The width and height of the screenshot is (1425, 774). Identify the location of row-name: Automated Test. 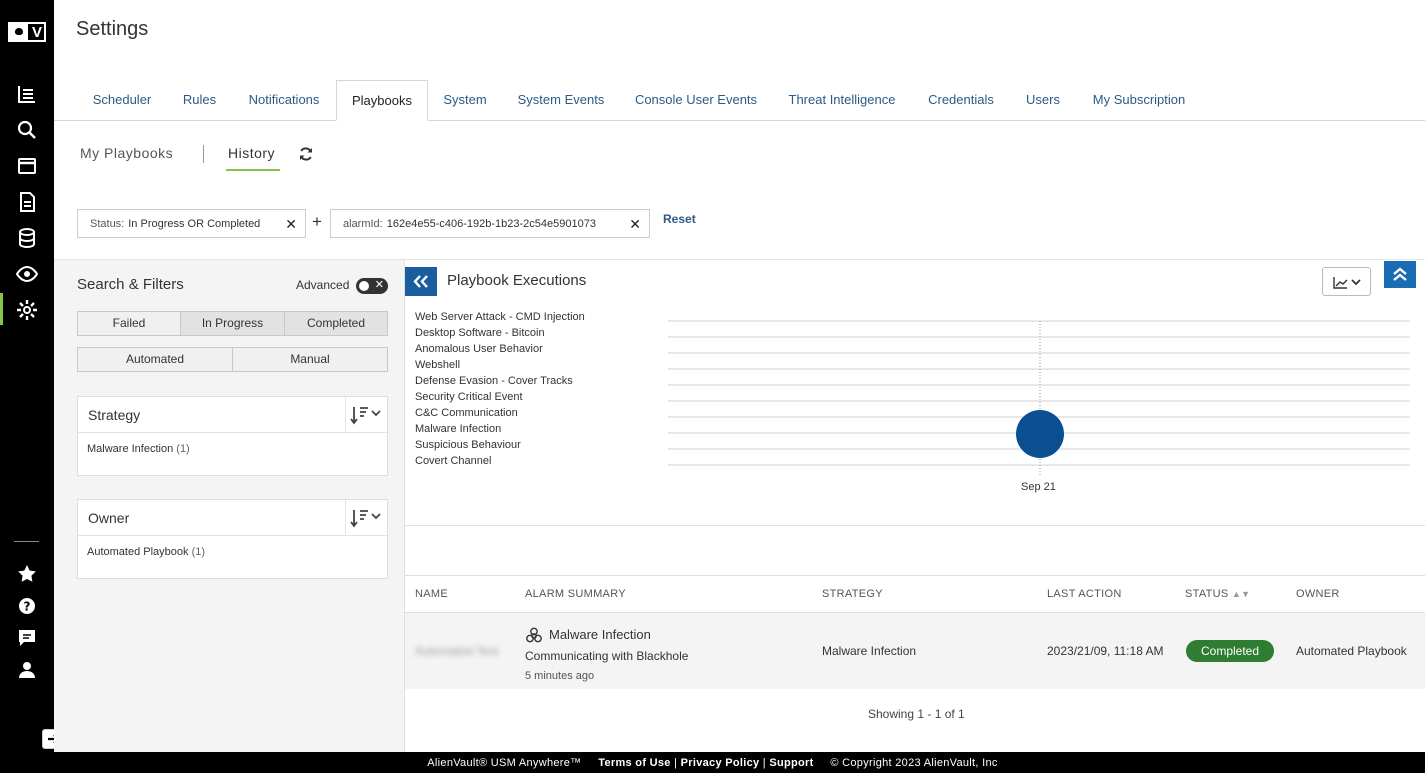
(456, 651).